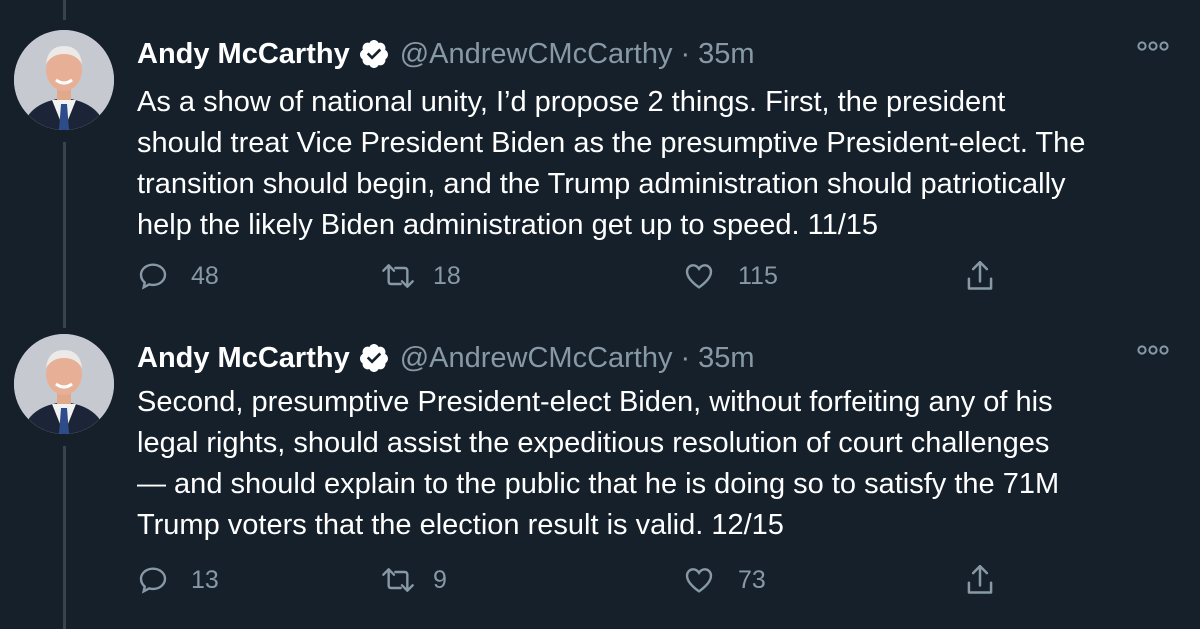  What do you see at coordinates (420, 276) in the screenshot?
I see `retweet-button: 18` at bounding box center [420, 276].